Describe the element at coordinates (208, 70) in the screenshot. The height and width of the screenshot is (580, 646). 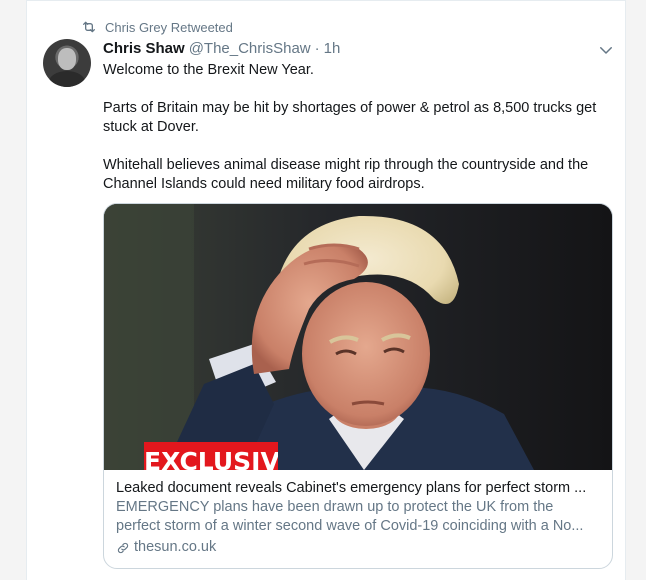
I see `tweet-paragraph: Welcome to the Brexit New Year.` at that location.